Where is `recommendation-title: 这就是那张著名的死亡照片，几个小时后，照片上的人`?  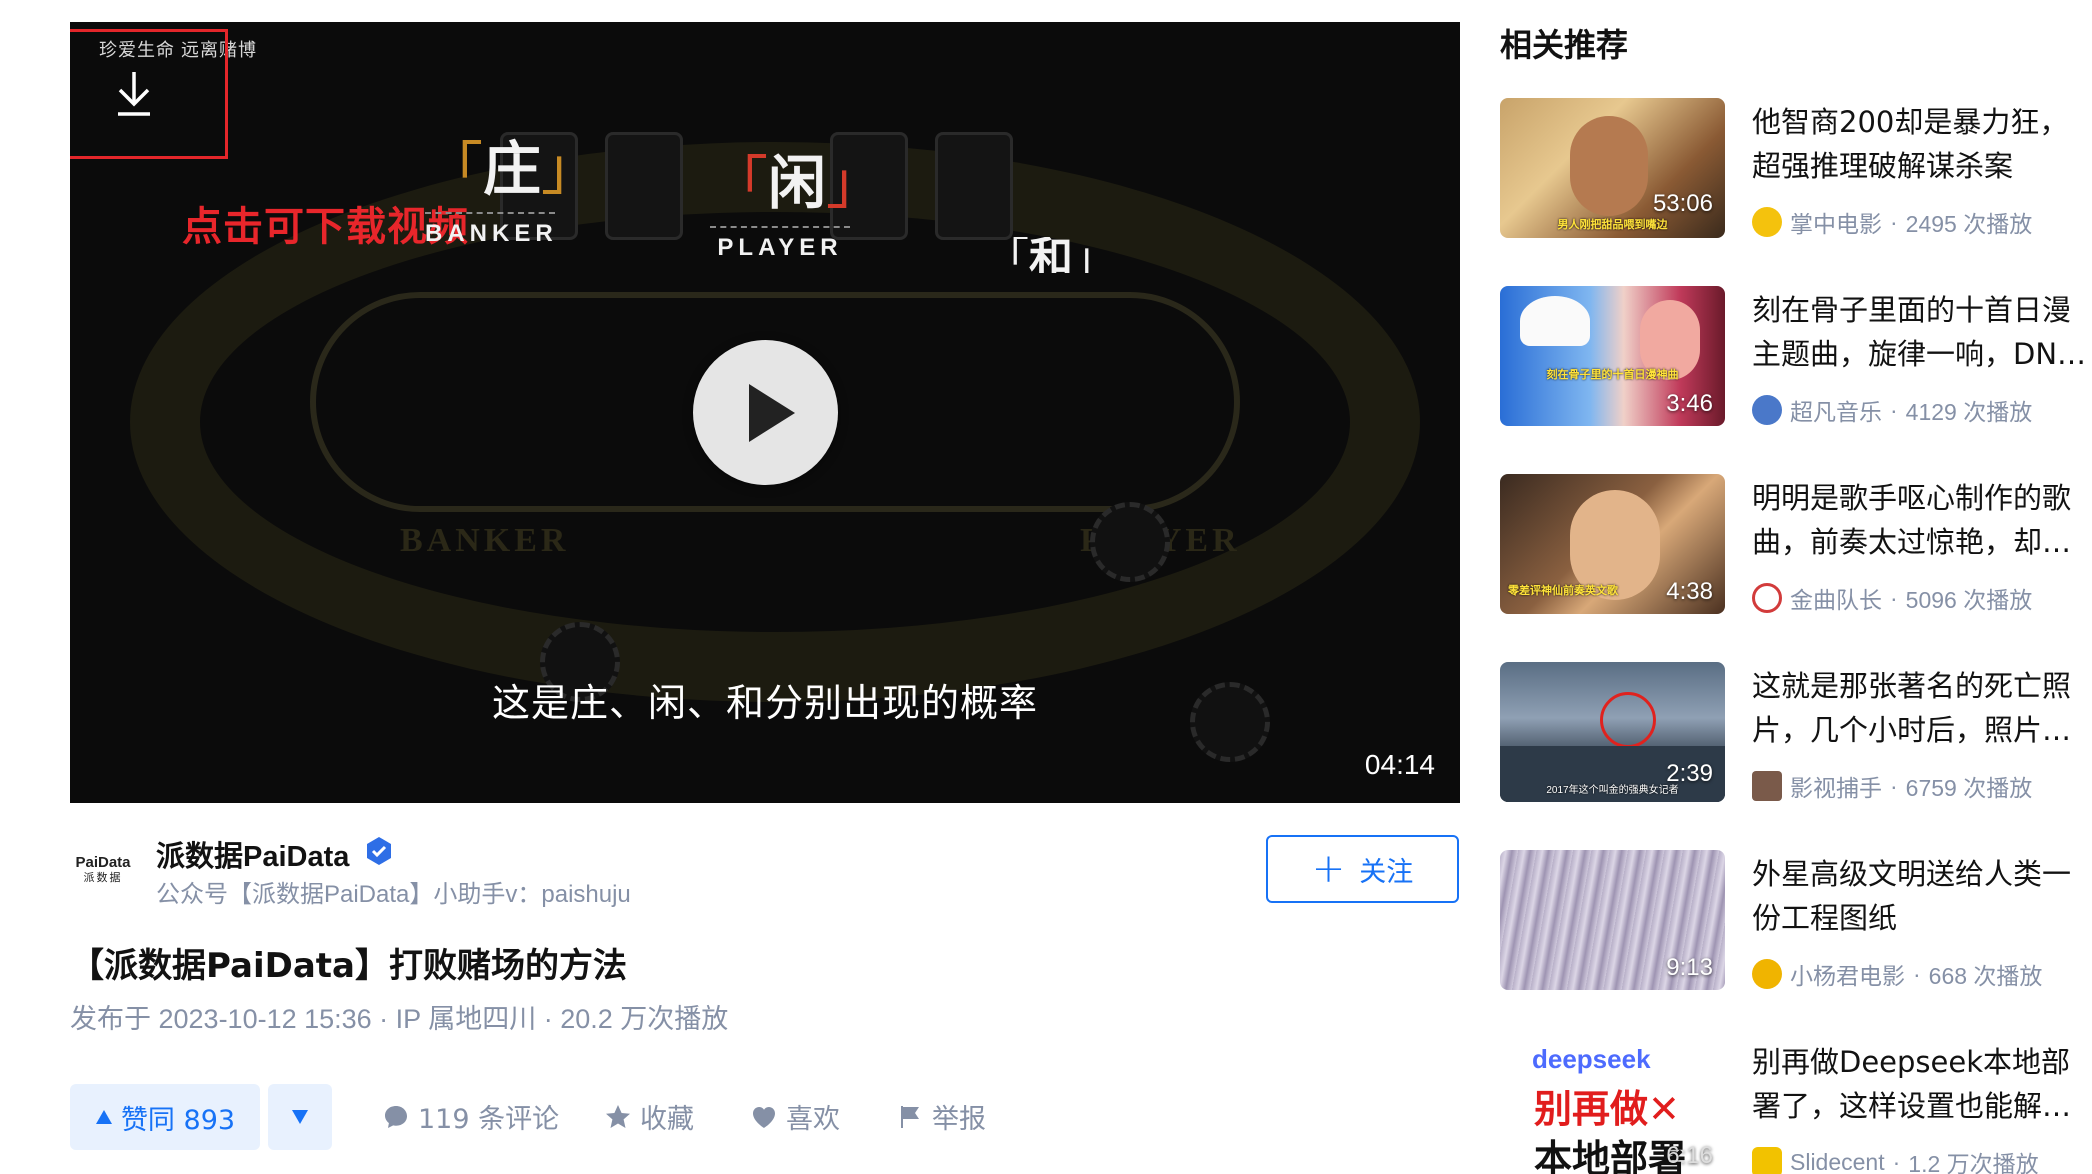 recommendation-title: 这就是那张著名的死亡照片，几个小时后，照片上的人 is located at coordinates (1922, 709).